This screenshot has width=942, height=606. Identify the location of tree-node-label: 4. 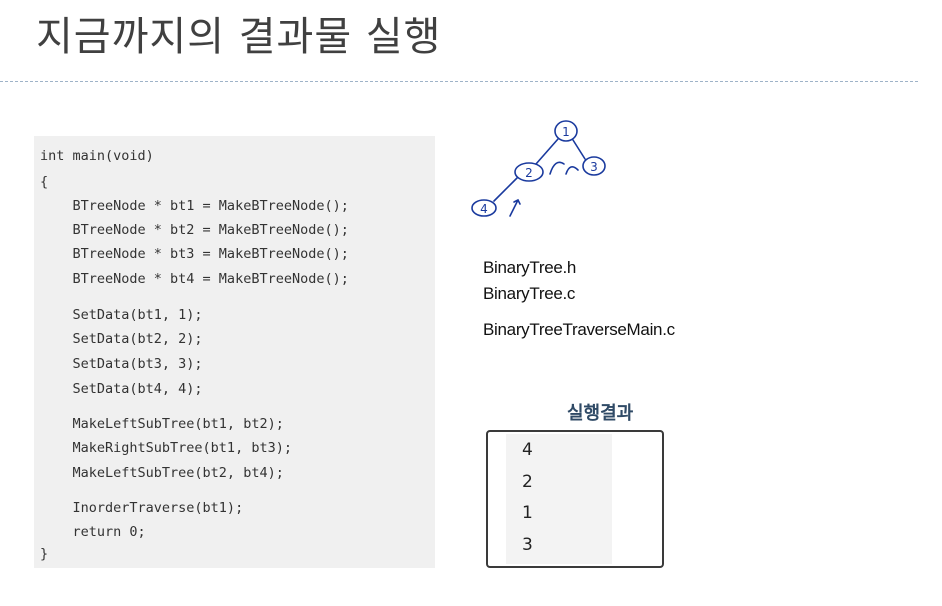
(484, 209).